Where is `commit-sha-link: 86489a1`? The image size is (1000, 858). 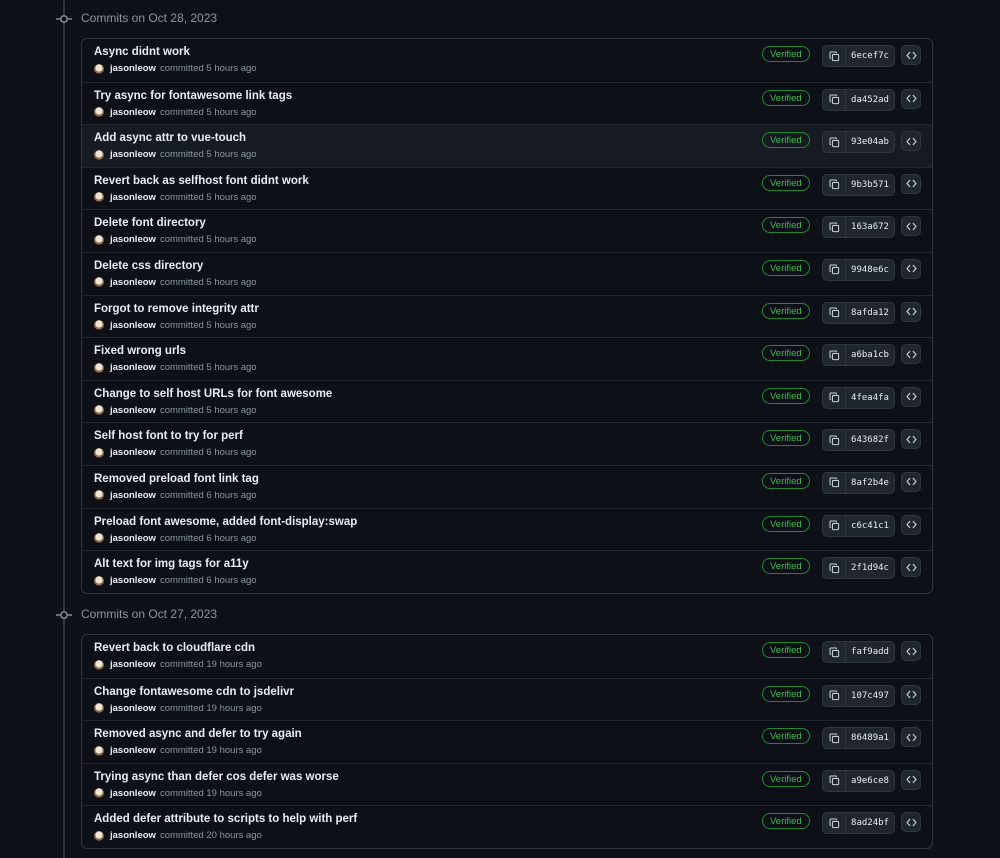 commit-sha-link: 86489a1 is located at coordinates (870, 738).